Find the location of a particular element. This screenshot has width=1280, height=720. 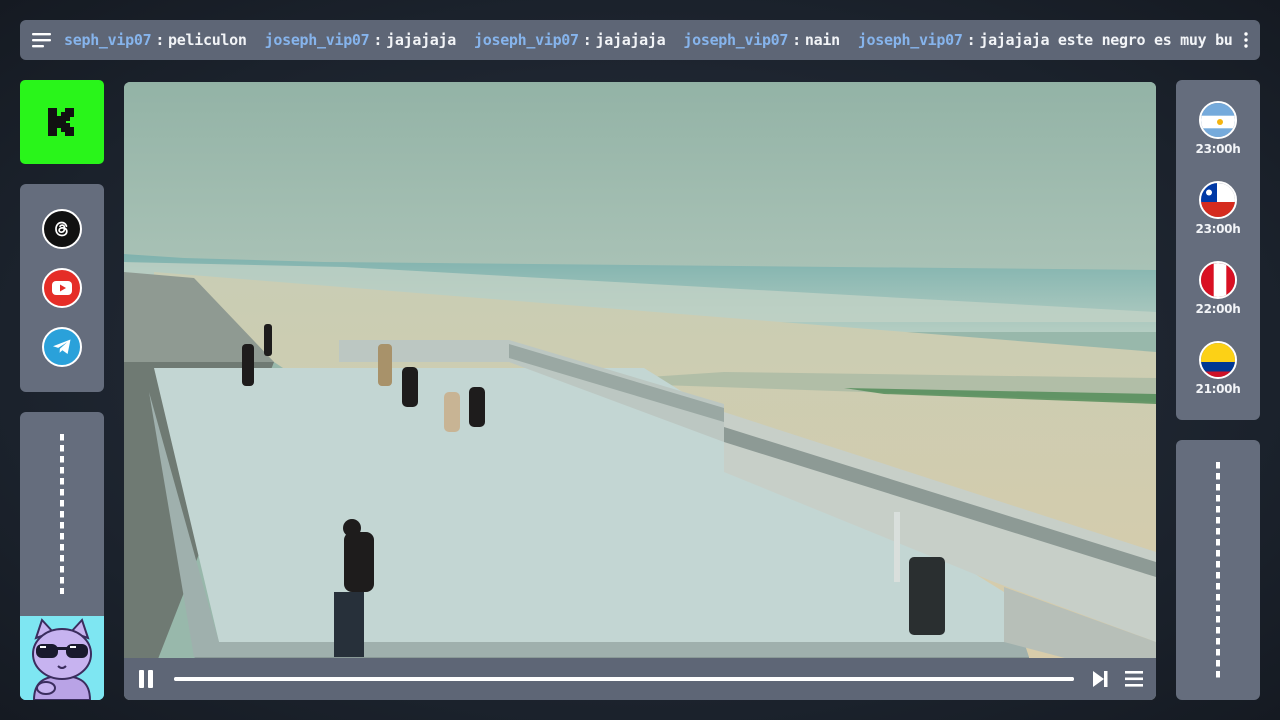

menu-button is located at coordinates (42, 40).